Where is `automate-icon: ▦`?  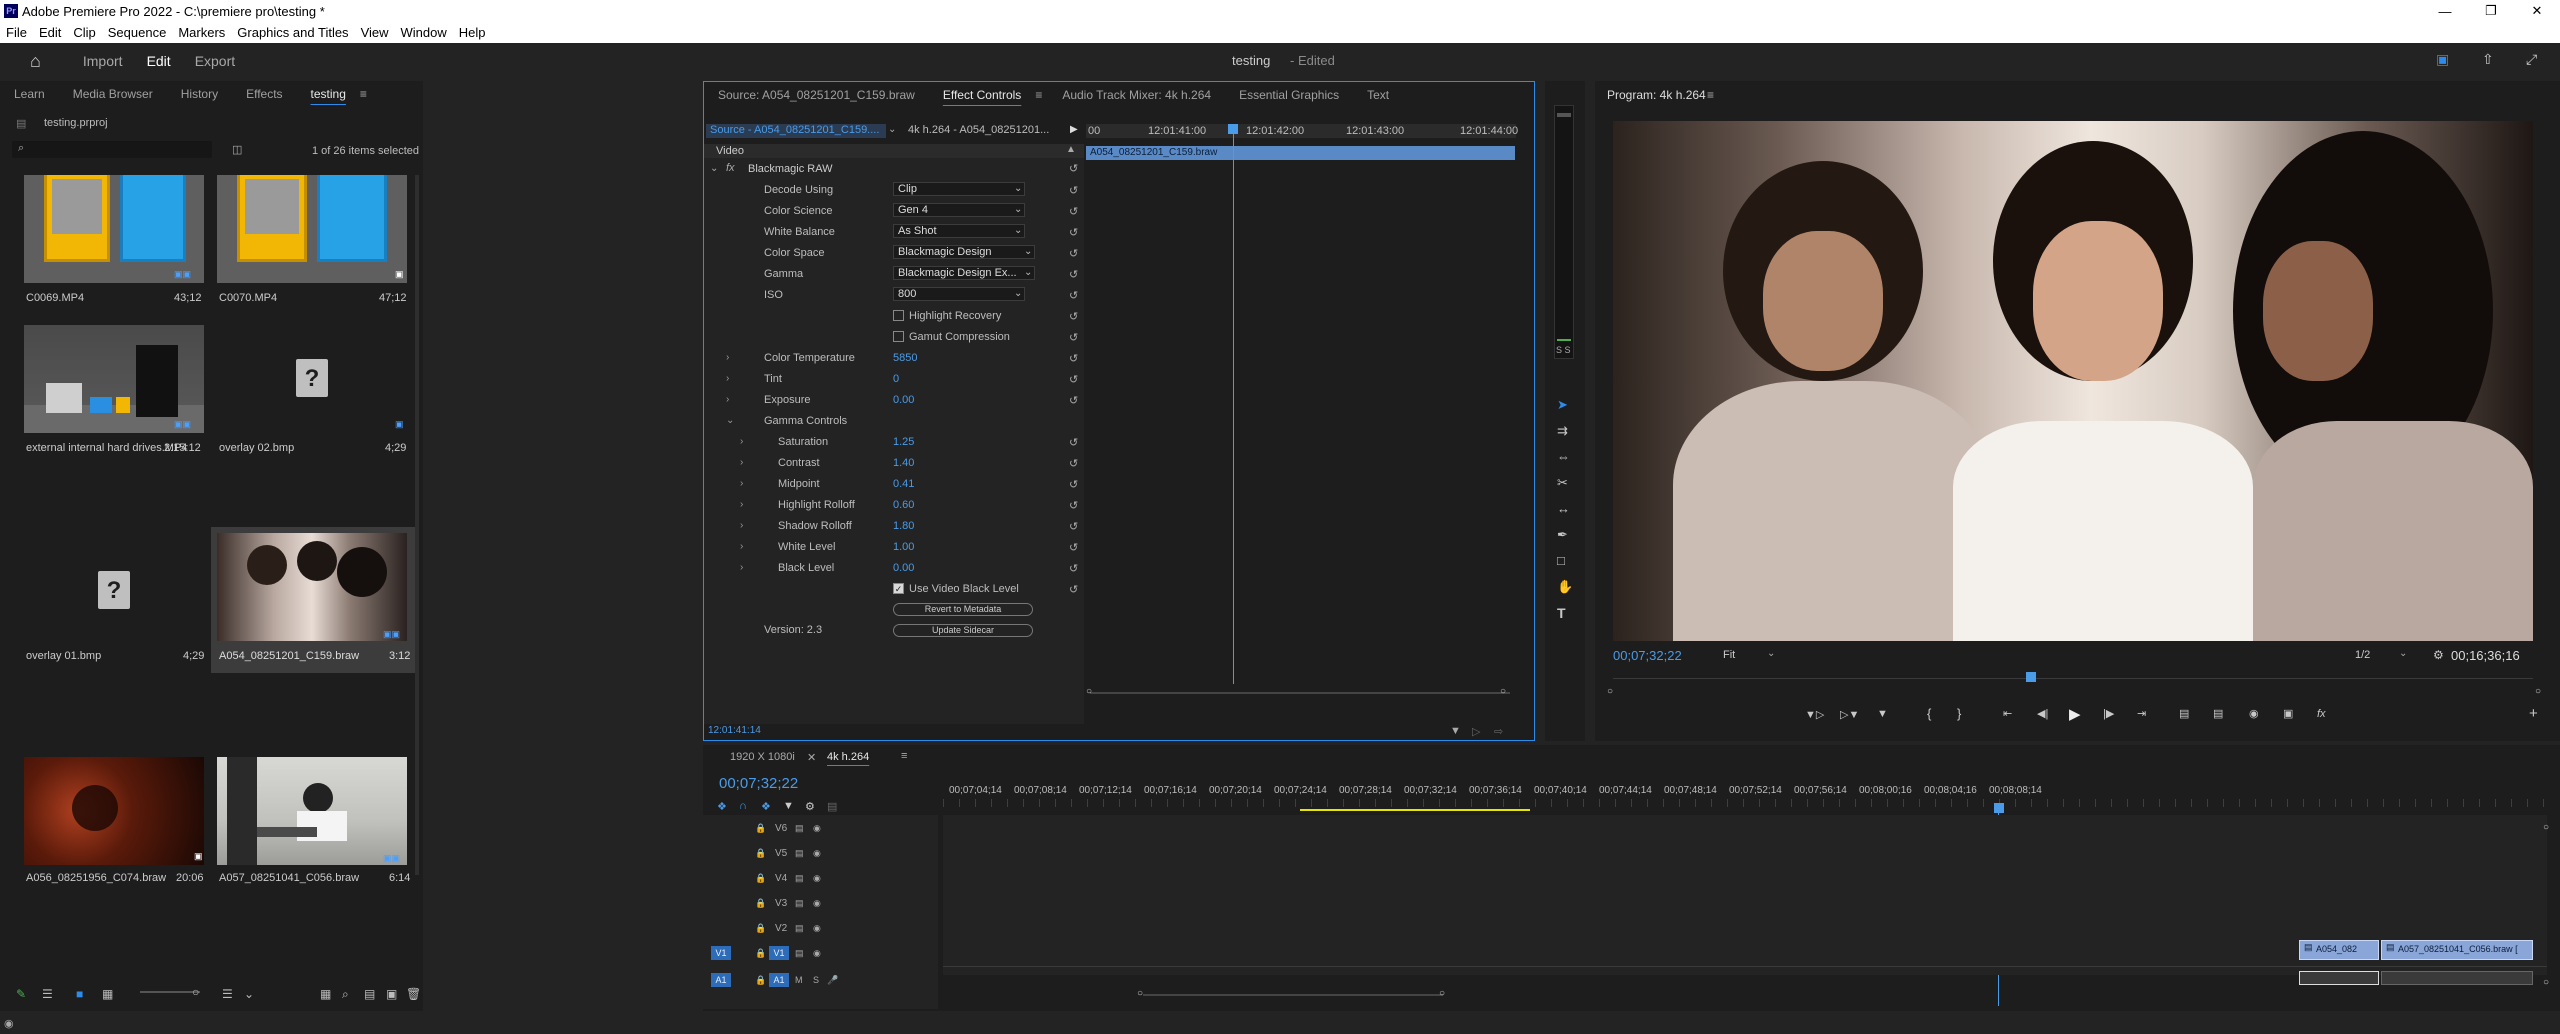
automate-icon: ▦ is located at coordinates (325, 994).